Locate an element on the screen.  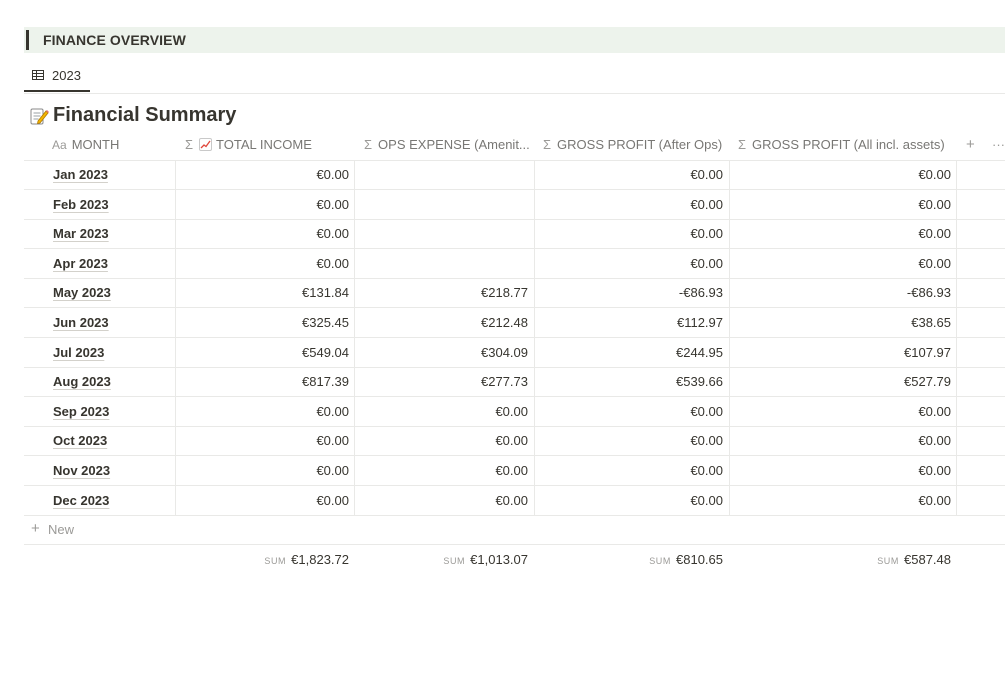
banner-accent-bar is located at coordinates (27, 40).